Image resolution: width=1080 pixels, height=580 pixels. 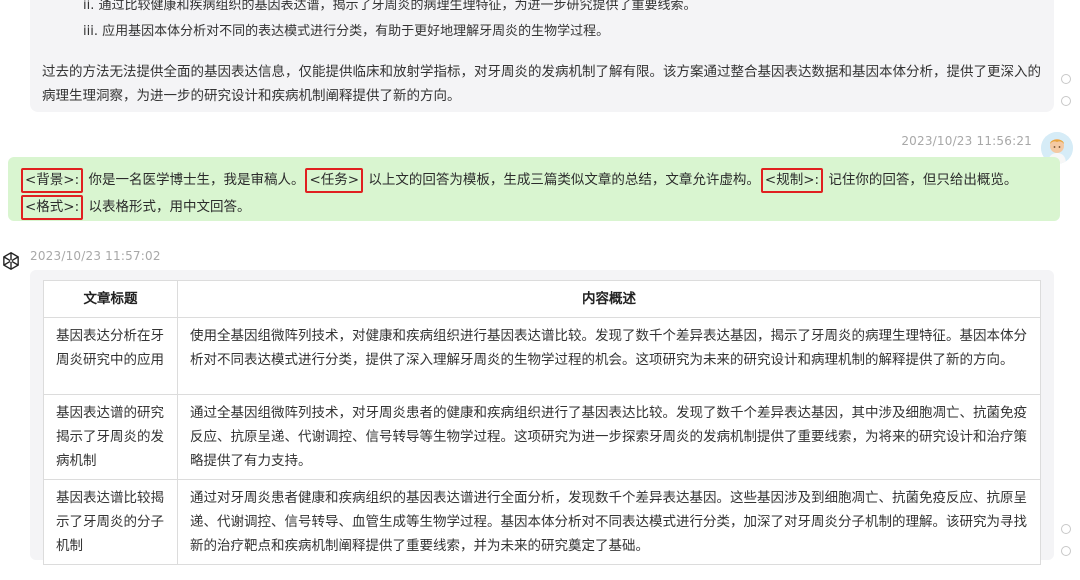 What do you see at coordinates (562, 180) in the screenshot?
I see `prompt-text: 以上文的回答为模板，生成三篇类似文章的总结，文章允许虚构。` at bounding box center [562, 180].